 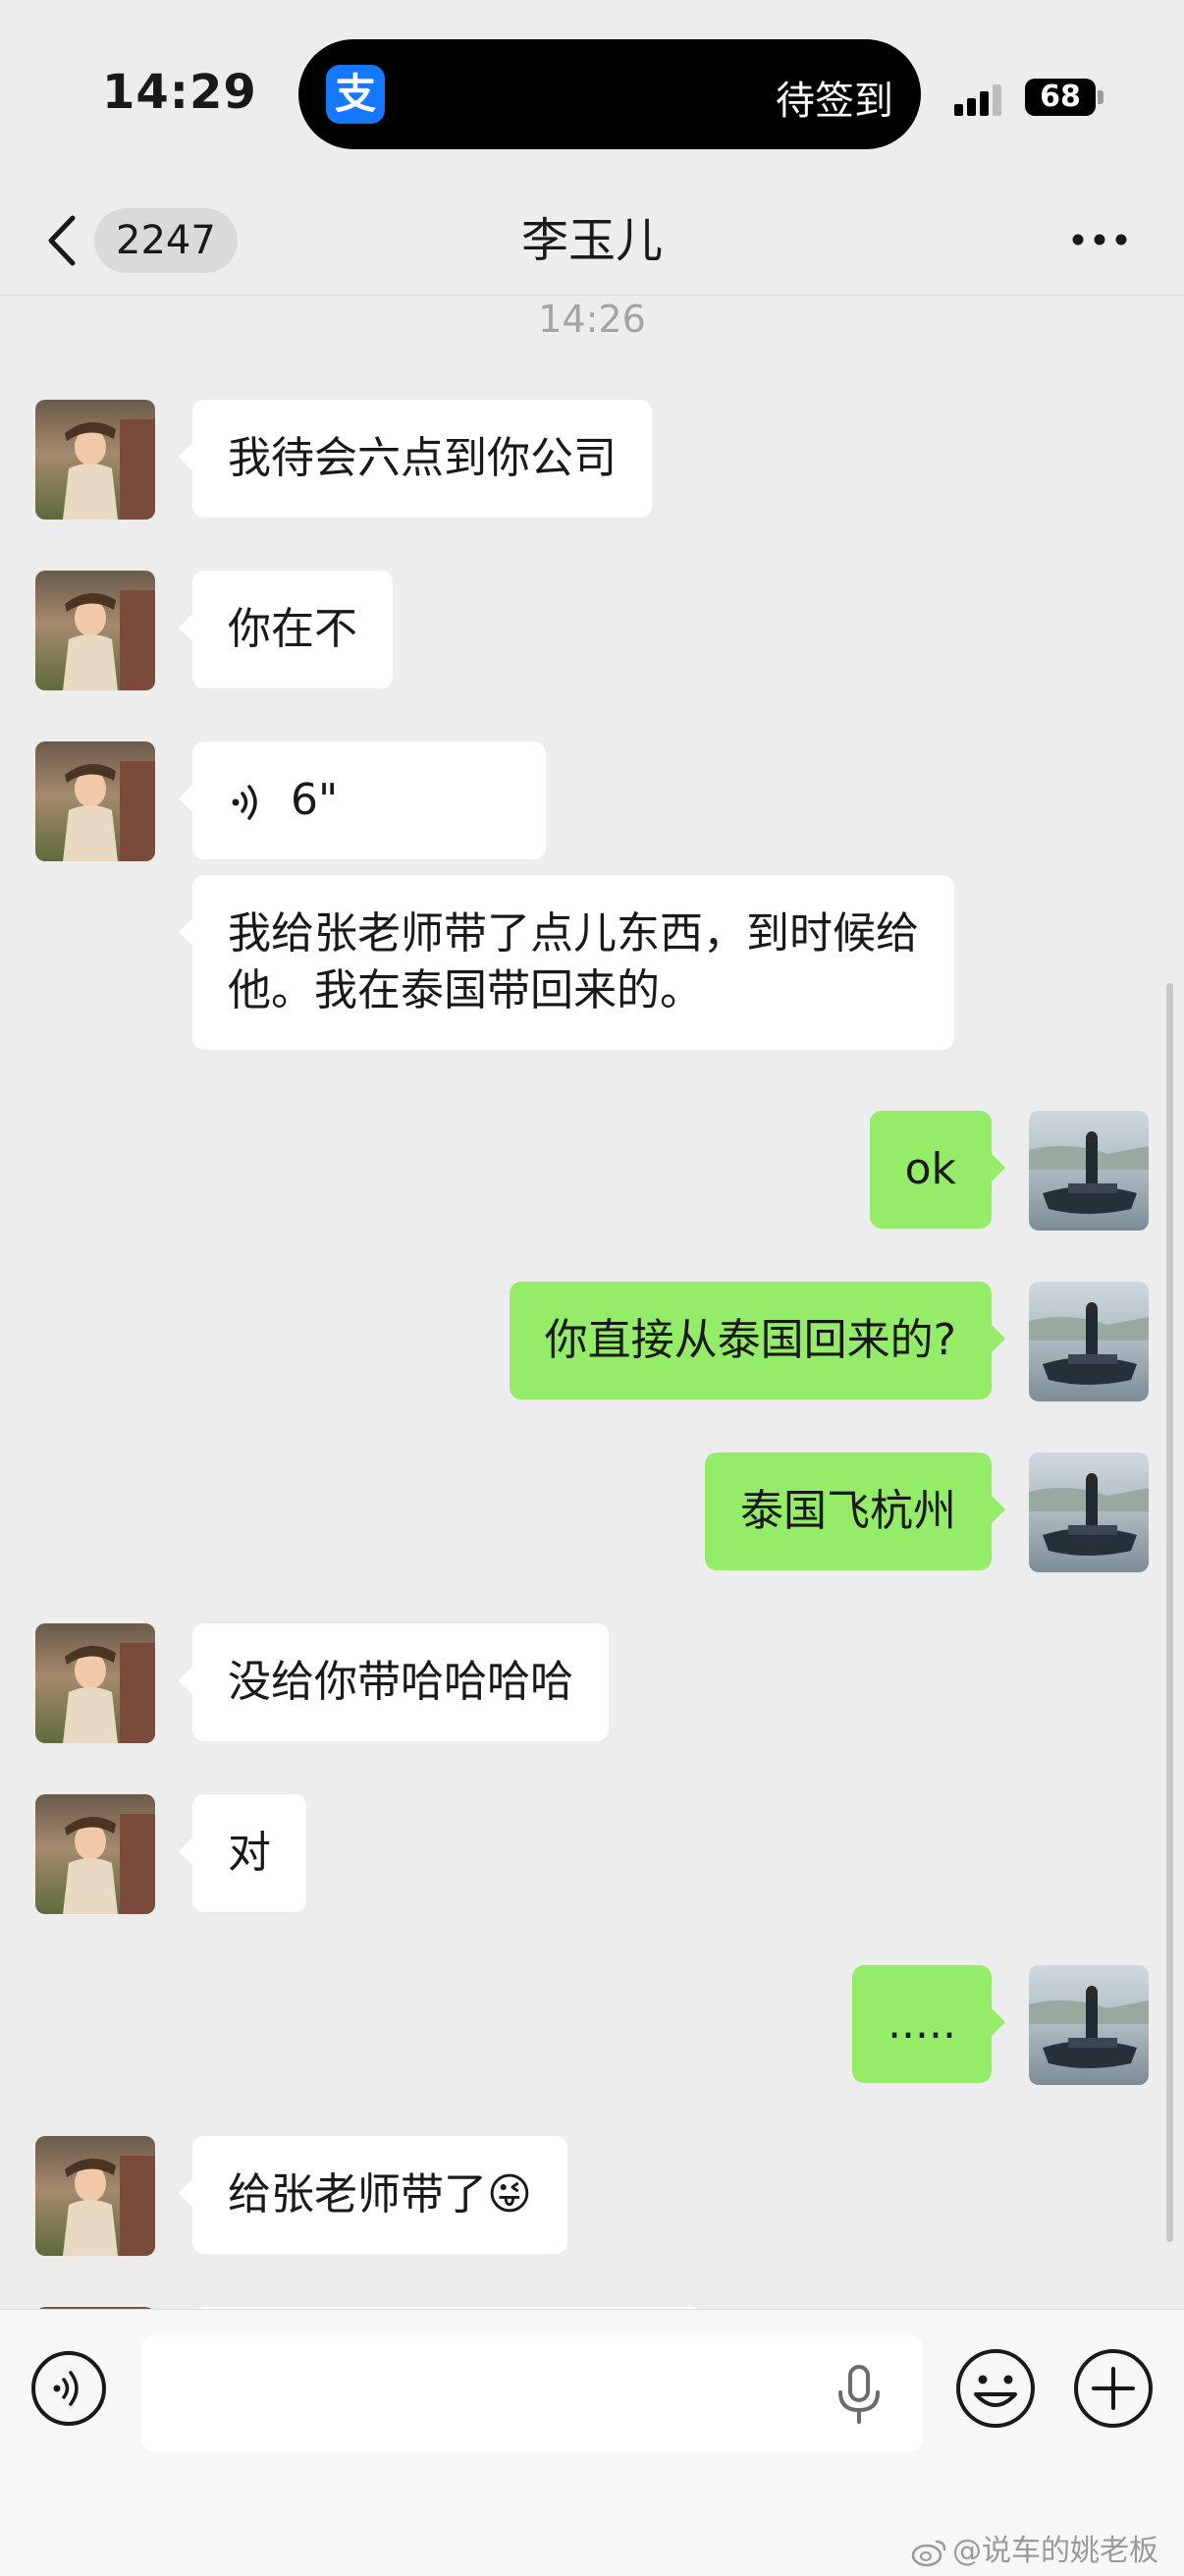 What do you see at coordinates (855, 1511) in the screenshot?
I see `outgoing-message: 泰国飞杭州` at bounding box center [855, 1511].